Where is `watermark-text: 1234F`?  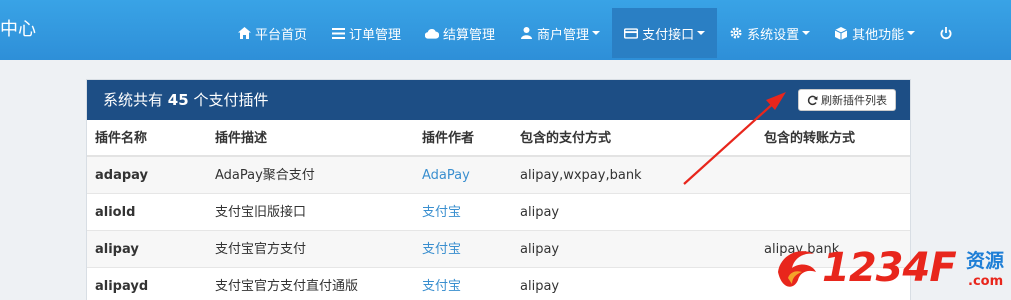
watermark-text: 1234F is located at coordinates (889, 268).